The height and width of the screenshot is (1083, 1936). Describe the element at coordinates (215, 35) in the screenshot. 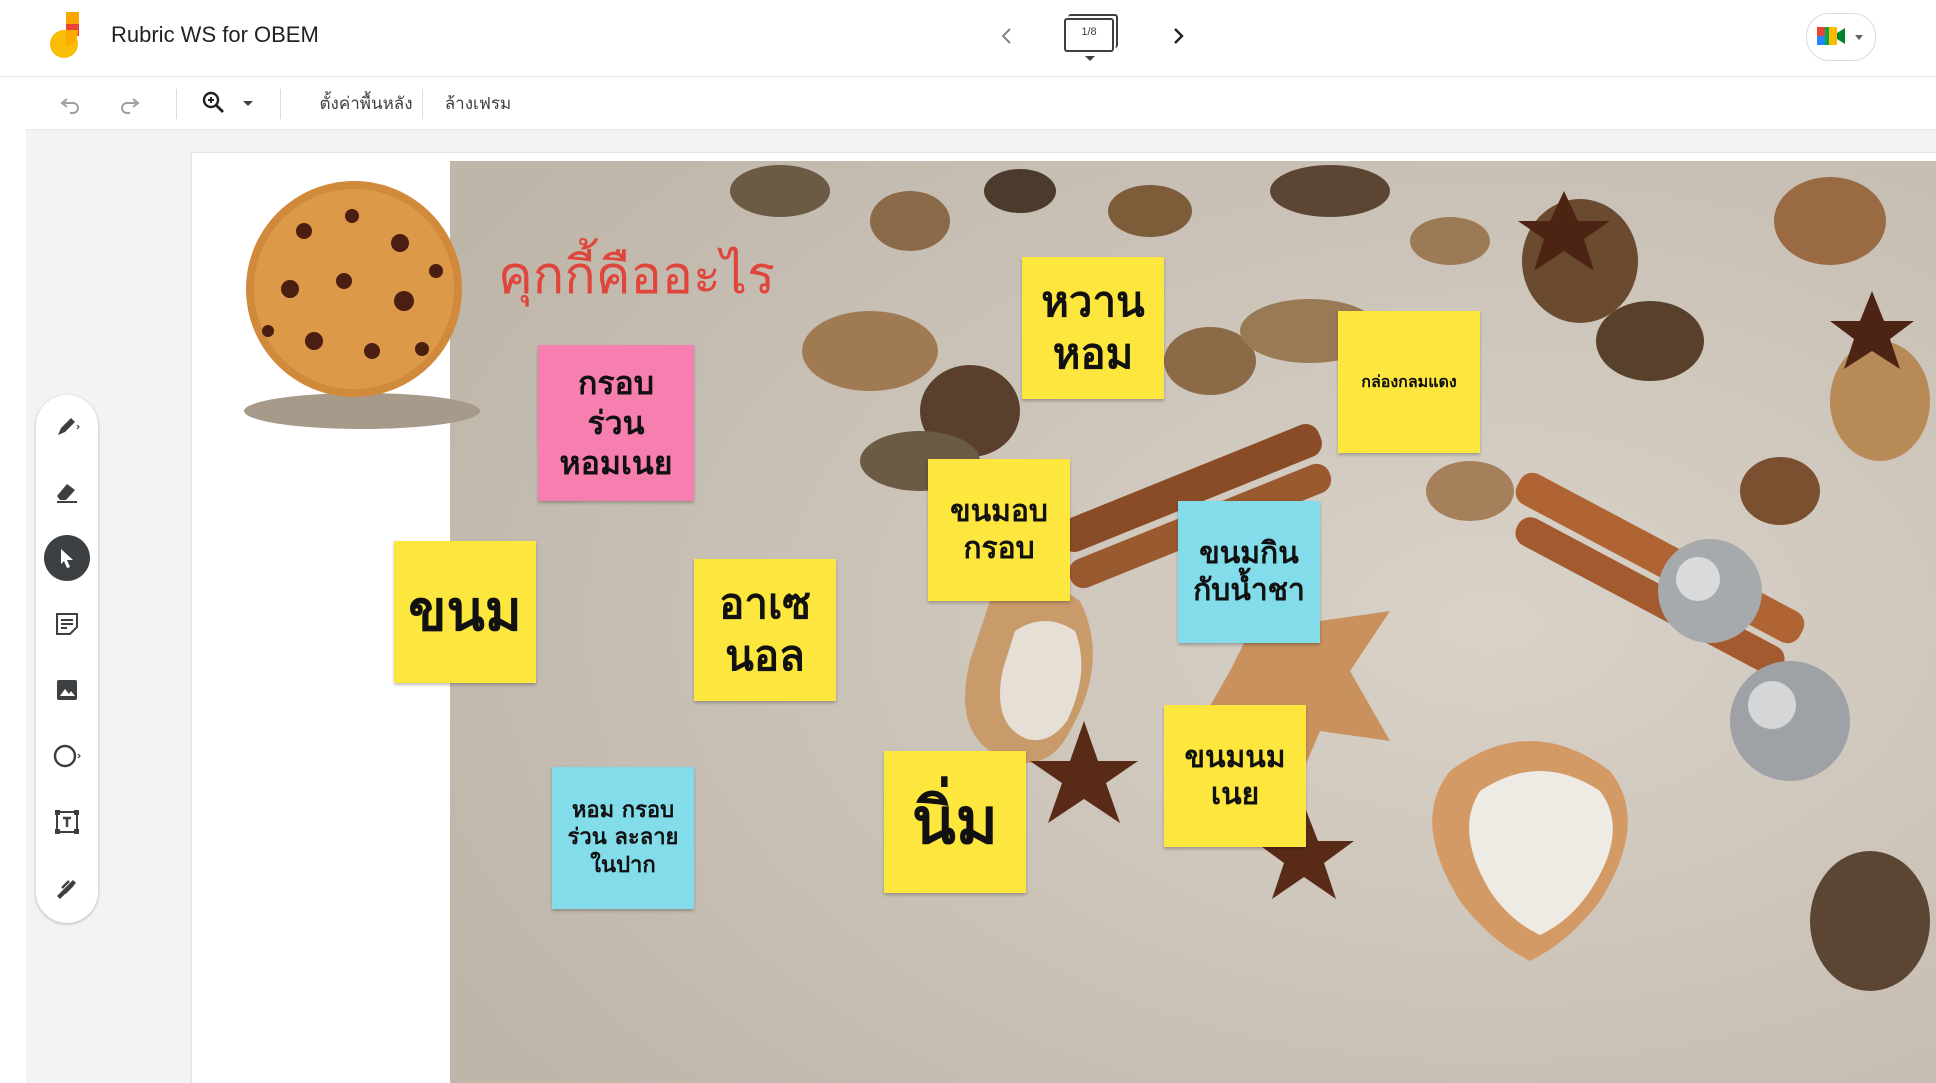

I see `document-title: Rubric WS for OBEM` at that location.